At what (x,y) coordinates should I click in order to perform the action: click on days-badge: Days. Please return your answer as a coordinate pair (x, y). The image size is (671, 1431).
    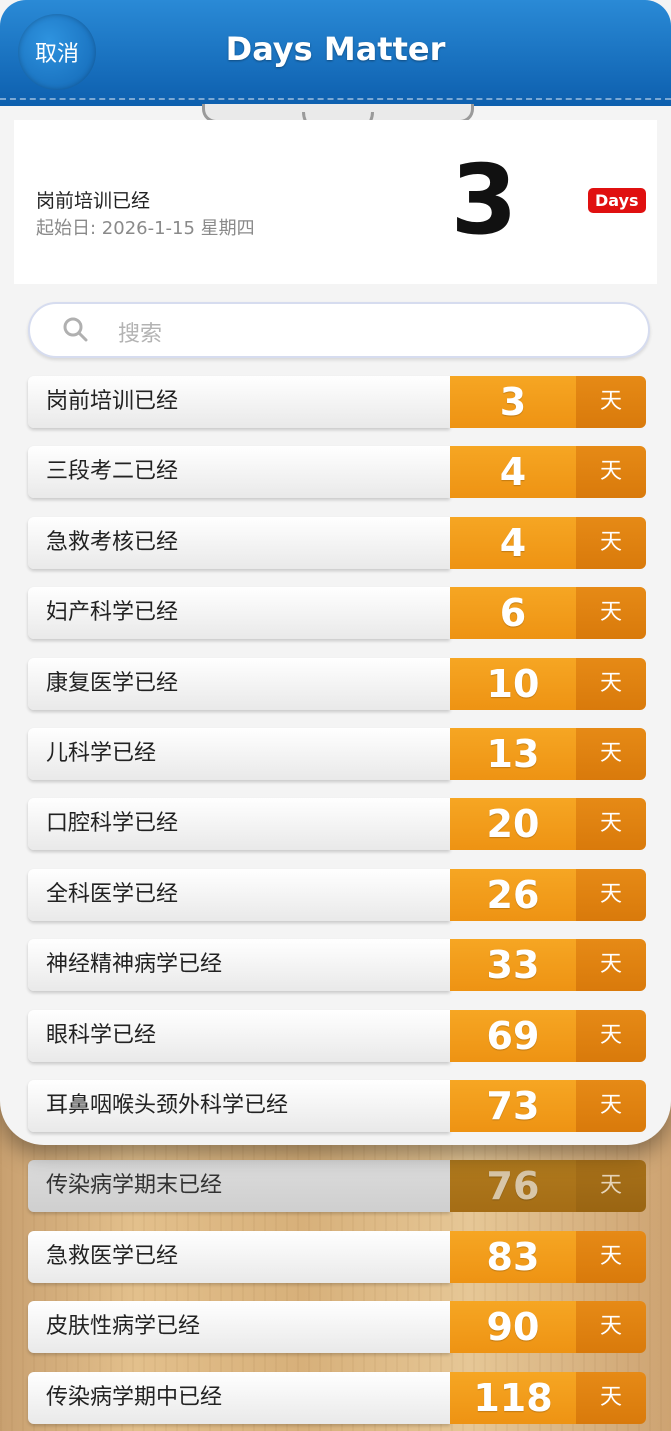
    Looking at the image, I should click on (617, 200).